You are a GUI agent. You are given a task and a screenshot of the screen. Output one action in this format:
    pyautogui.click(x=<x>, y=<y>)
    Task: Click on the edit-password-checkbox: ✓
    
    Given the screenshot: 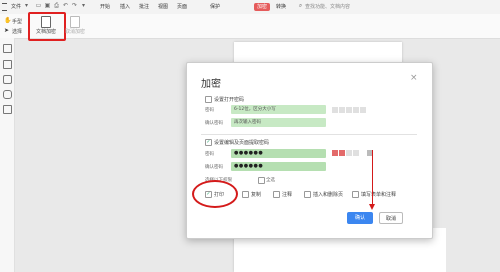 What is the action you would take?
    pyautogui.click(x=208, y=142)
    